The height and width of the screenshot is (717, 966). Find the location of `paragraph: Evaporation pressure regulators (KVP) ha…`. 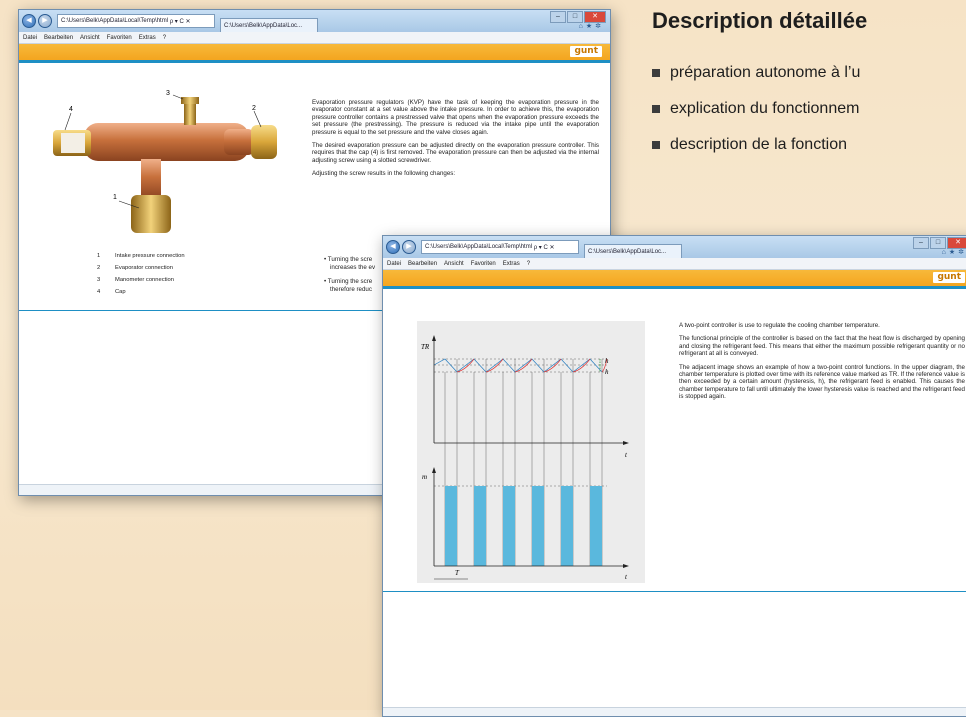

paragraph: Evaporation pressure regulators (KVP) ha… is located at coordinates (455, 117).